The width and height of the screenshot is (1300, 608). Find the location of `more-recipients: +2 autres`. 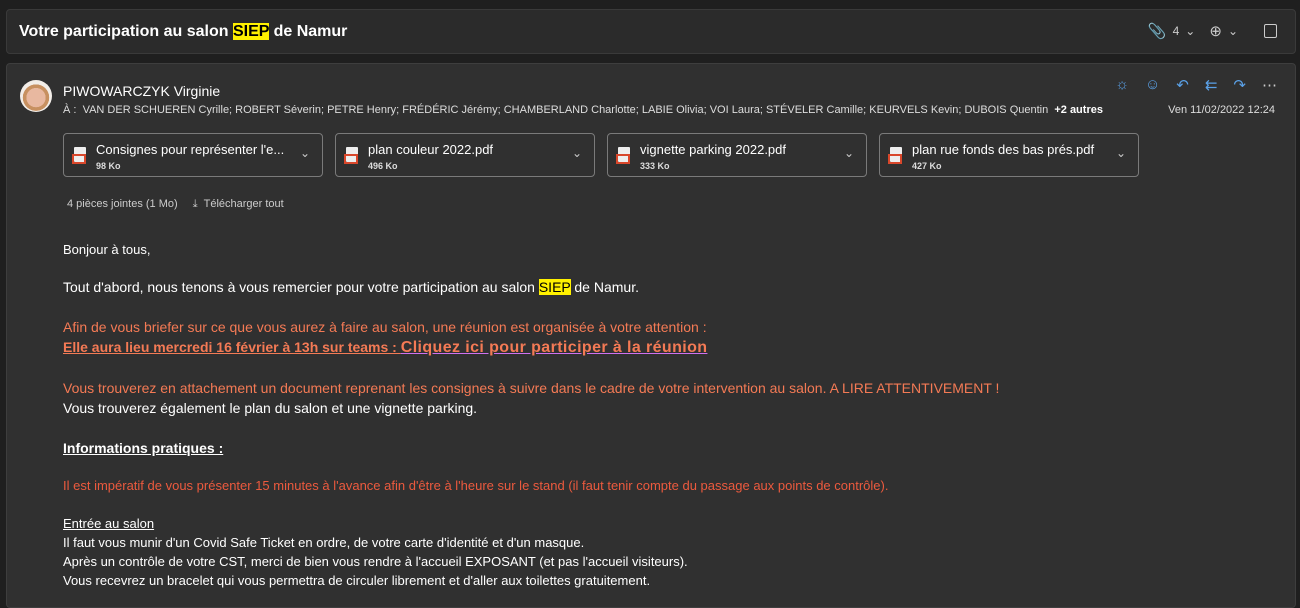

more-recipients: +2 autres is located at coordinates (1078, 110).